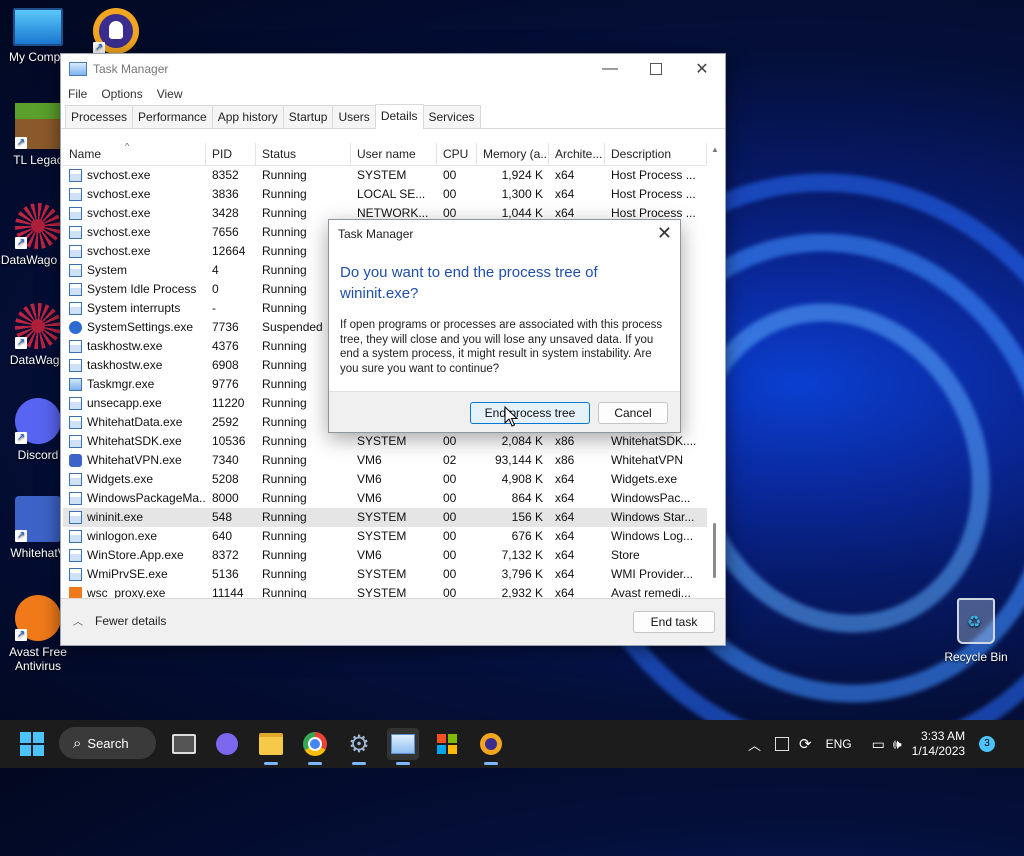 This screenshot has height=856, width=1024. What do you see at coordinates (610, 69) in the screenshot?
I see `minimize-button: —` at bounding box center [610, 69].